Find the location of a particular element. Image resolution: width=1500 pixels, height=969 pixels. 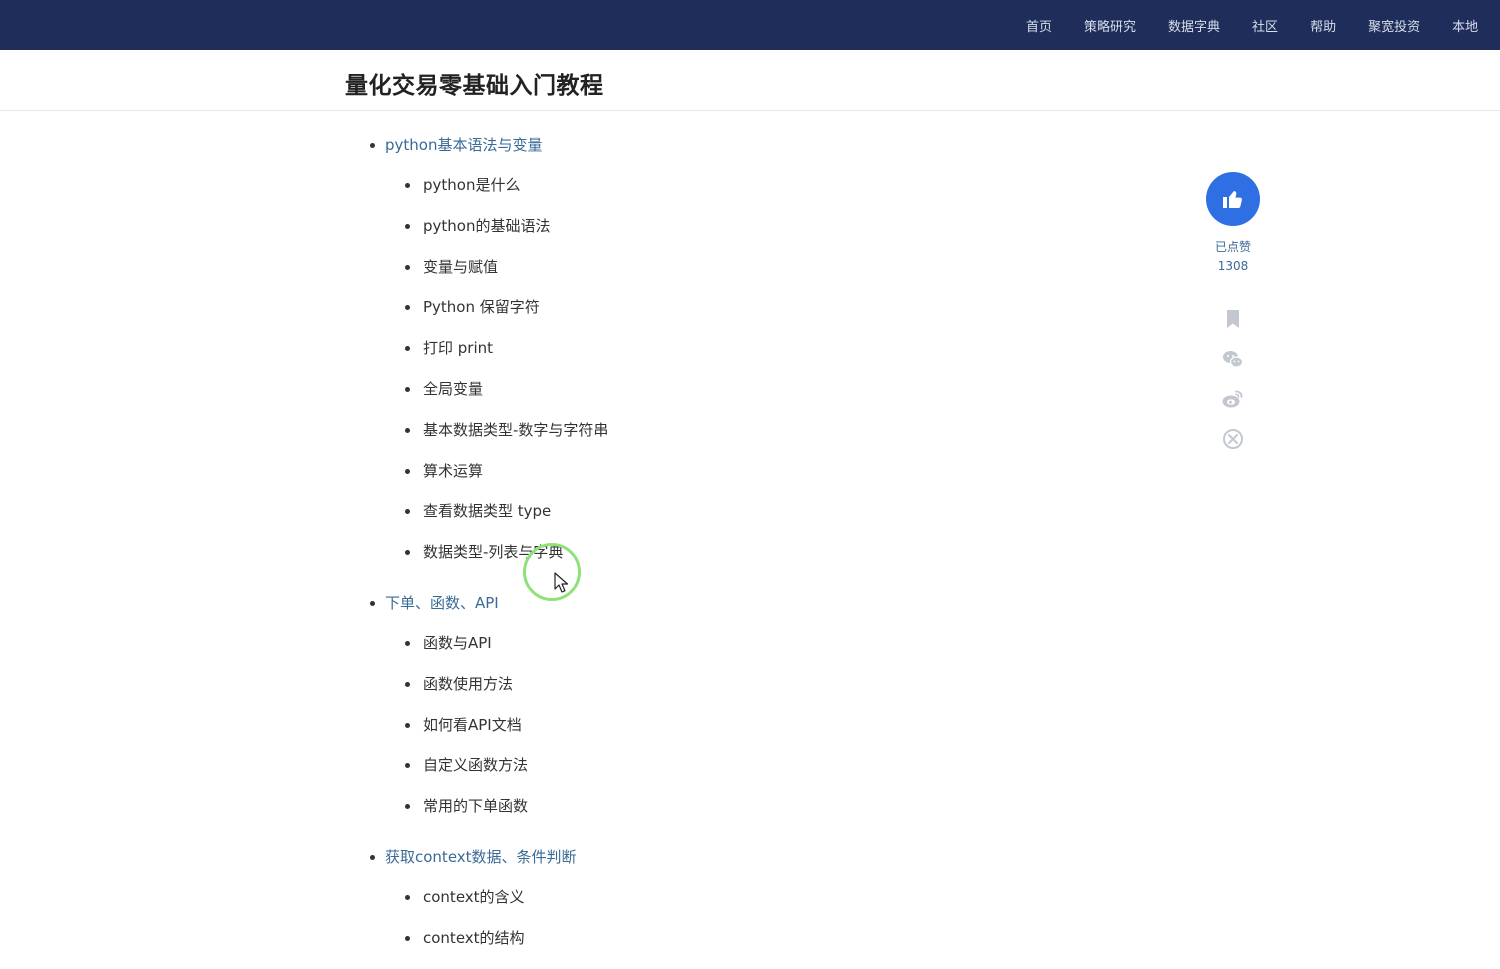

toc-item-label: 函数使用方法 is located at coordinates (468, 683).